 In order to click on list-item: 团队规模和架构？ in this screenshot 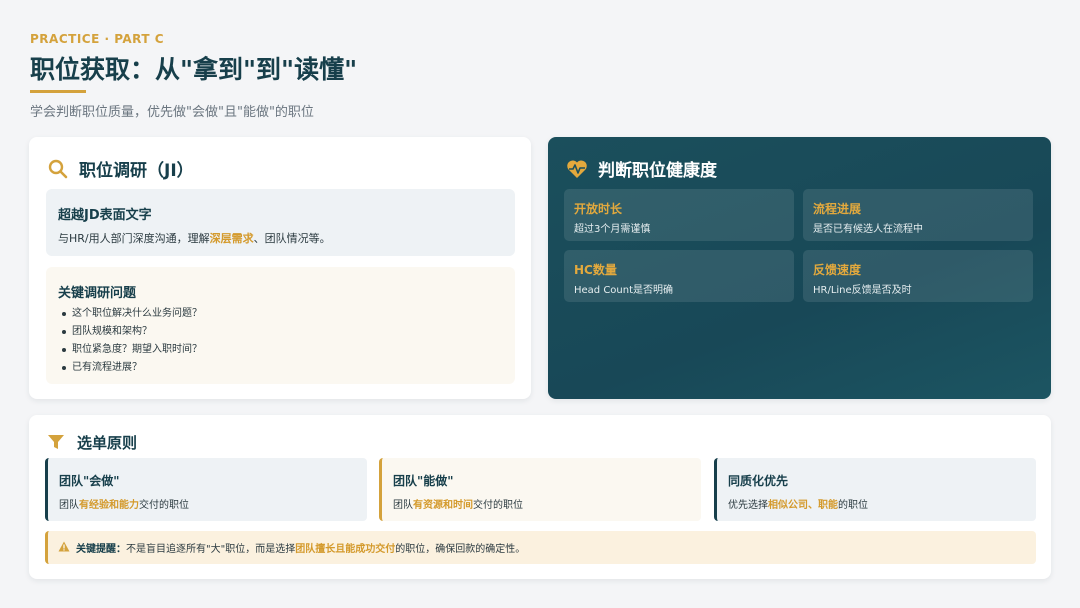, I will do `click(131, 332)`.